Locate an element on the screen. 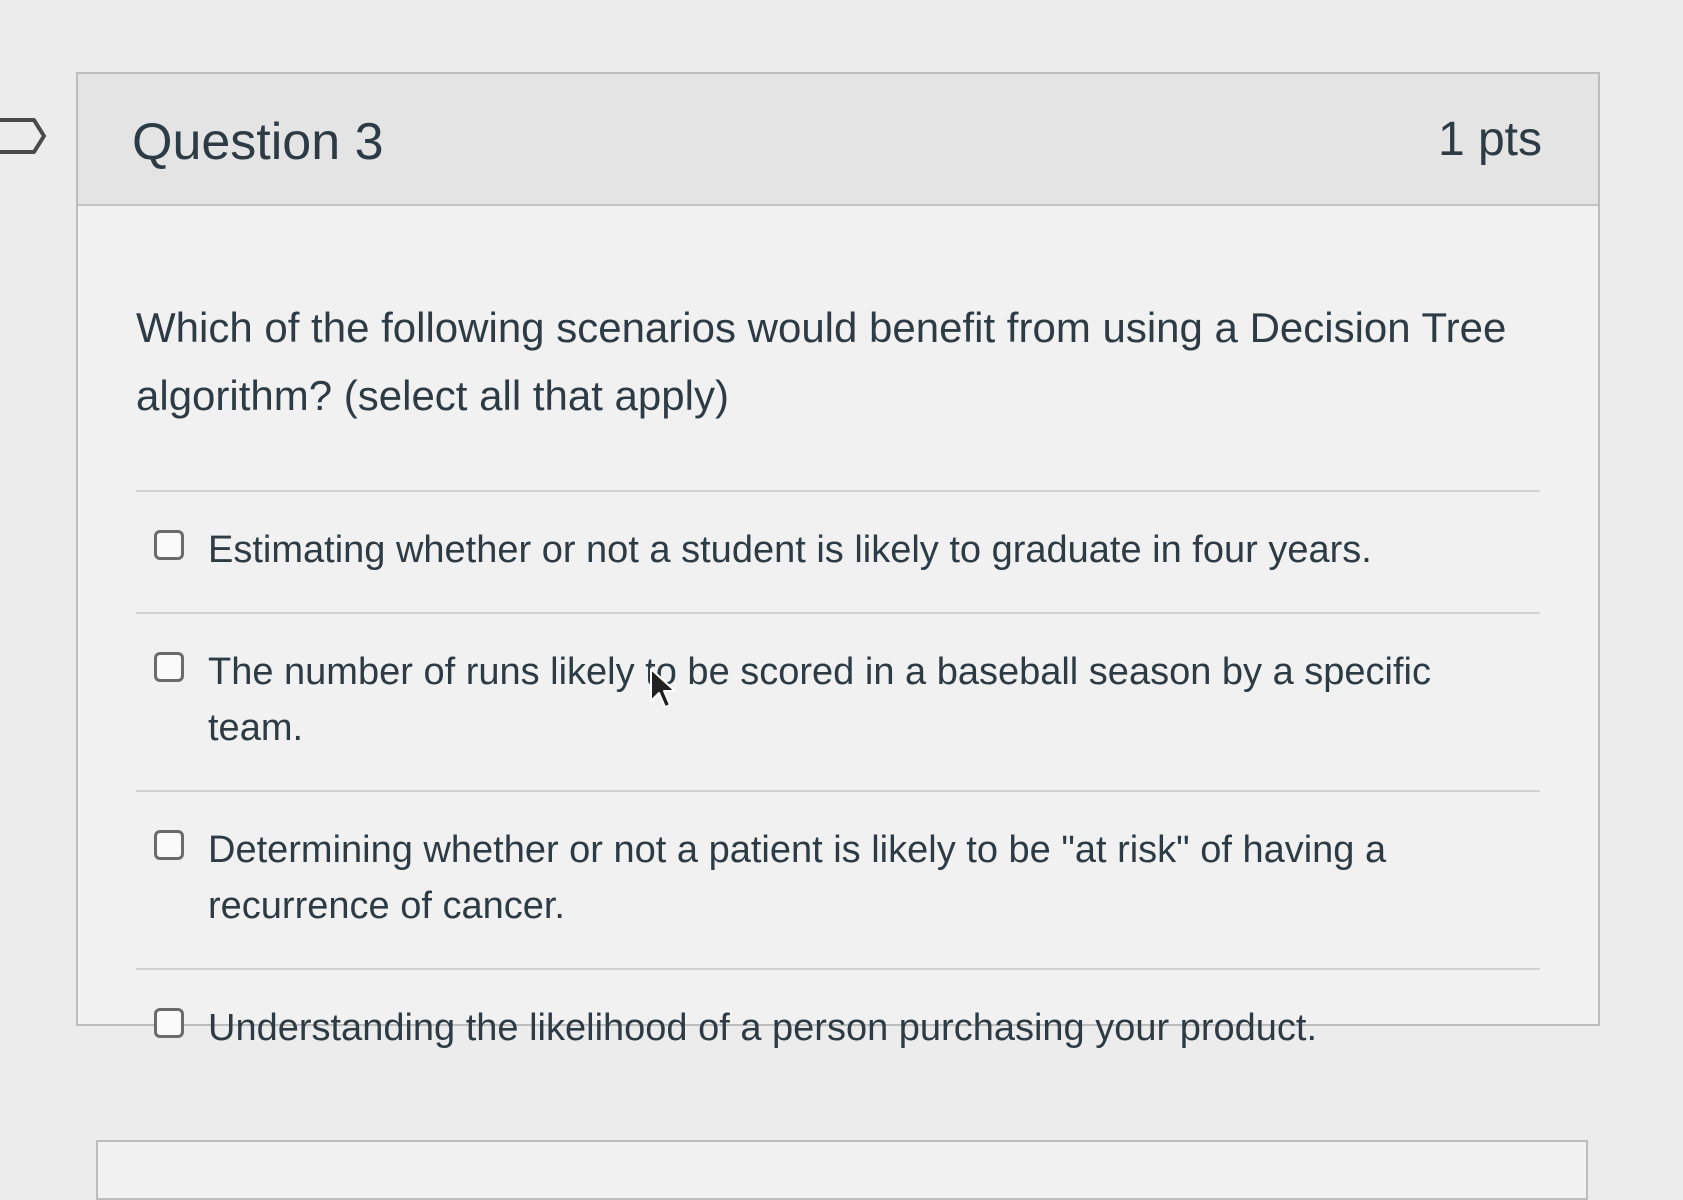 The image size is (1683, 1200). mouse-pointer-icon is located at coordinates (663, 688).